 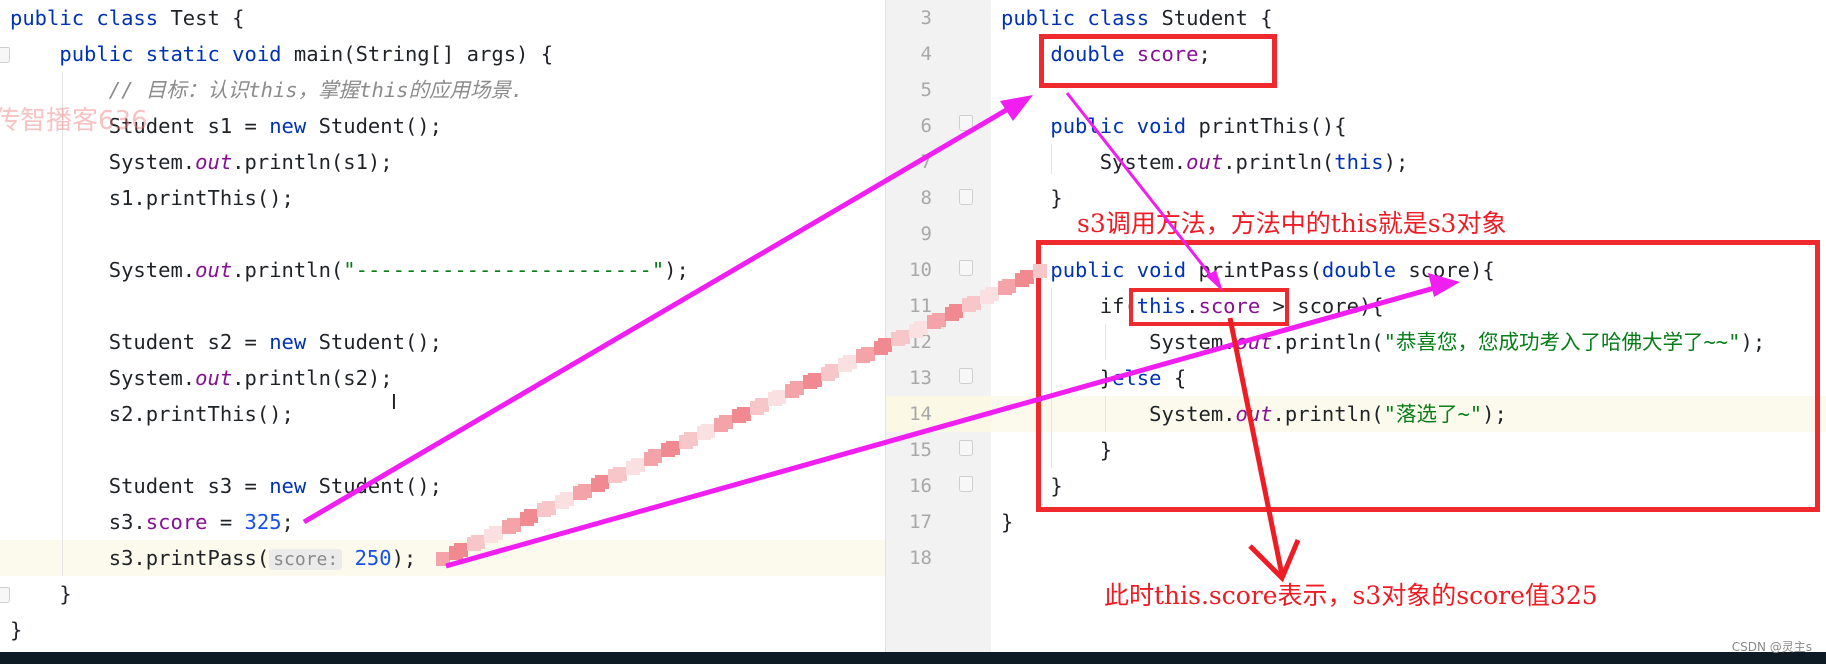 What do you see at coordinates (920, 558) in the screenshot?
I see `line-number: 18` at bounding box center [920, 558].